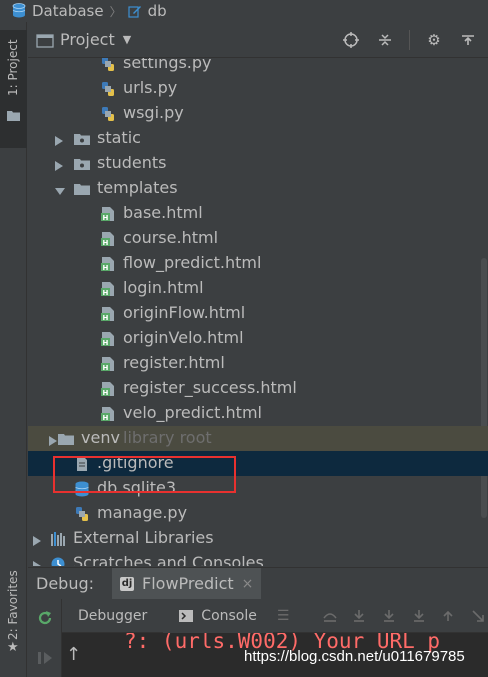  I want to click on tree-item-label: course.html, so click(171, 237).